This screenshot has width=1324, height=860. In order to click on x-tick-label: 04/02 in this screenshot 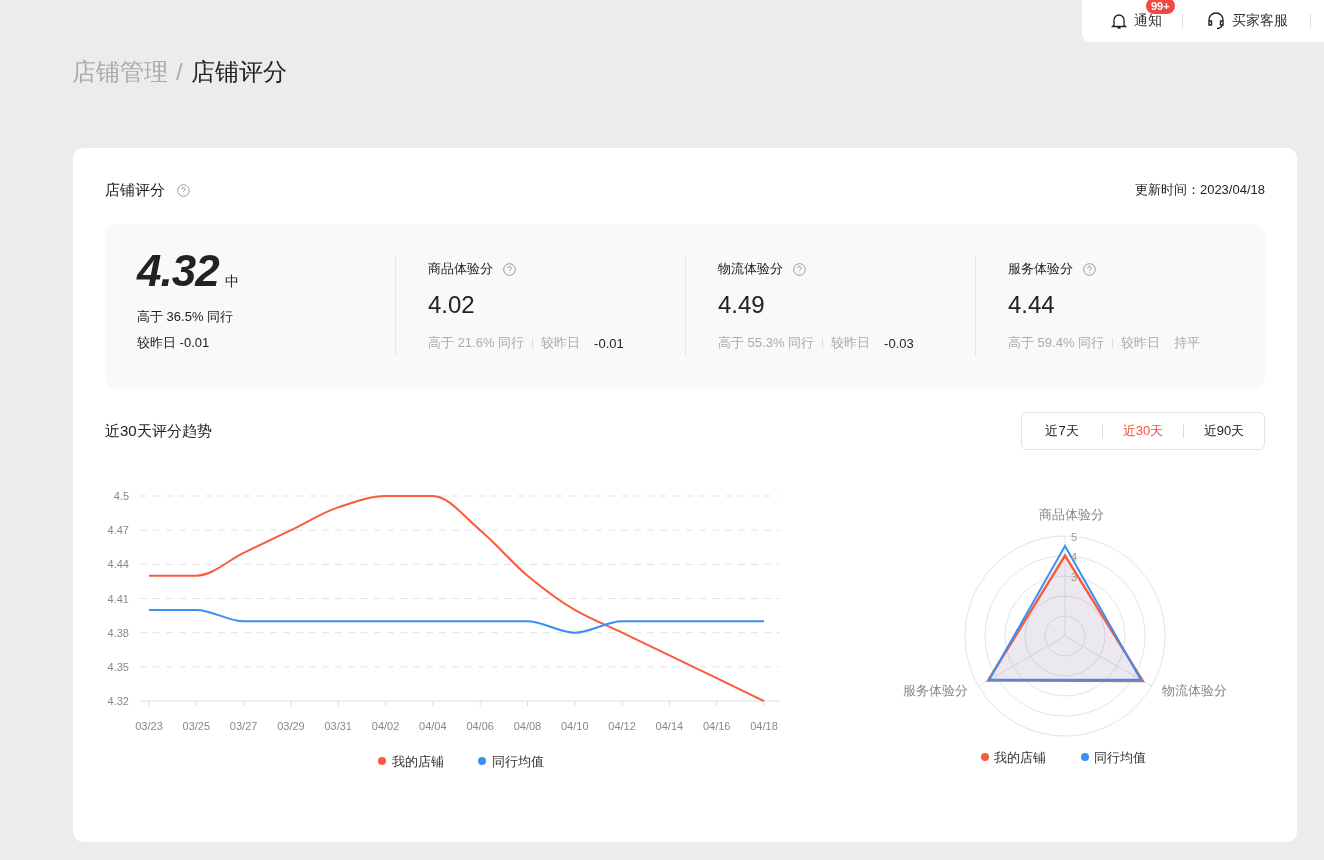, I will do `click(385, 726)`.